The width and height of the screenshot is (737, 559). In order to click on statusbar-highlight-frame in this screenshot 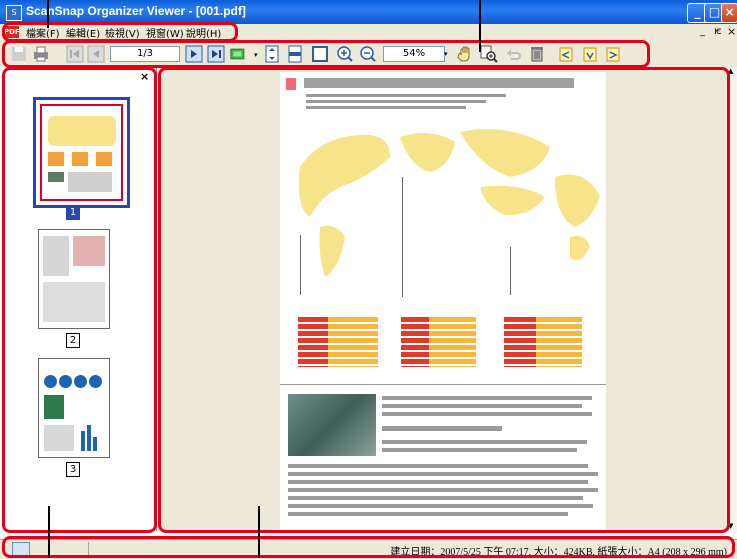, I will do `click(368, 547)`.